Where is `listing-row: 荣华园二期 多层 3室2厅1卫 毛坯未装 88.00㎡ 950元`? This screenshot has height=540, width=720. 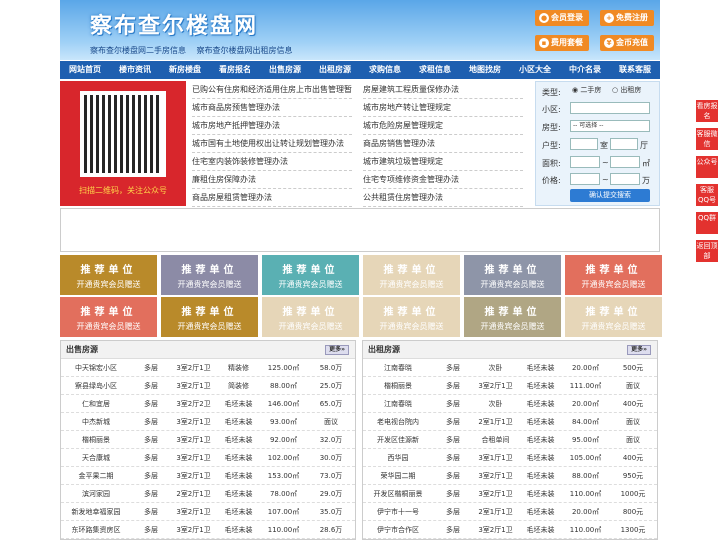 listing-row: 荣华园二期 多层 3室2厅1卫 毛坯未装 88.00㎡ 950元 is located at coordinates (510, 476).